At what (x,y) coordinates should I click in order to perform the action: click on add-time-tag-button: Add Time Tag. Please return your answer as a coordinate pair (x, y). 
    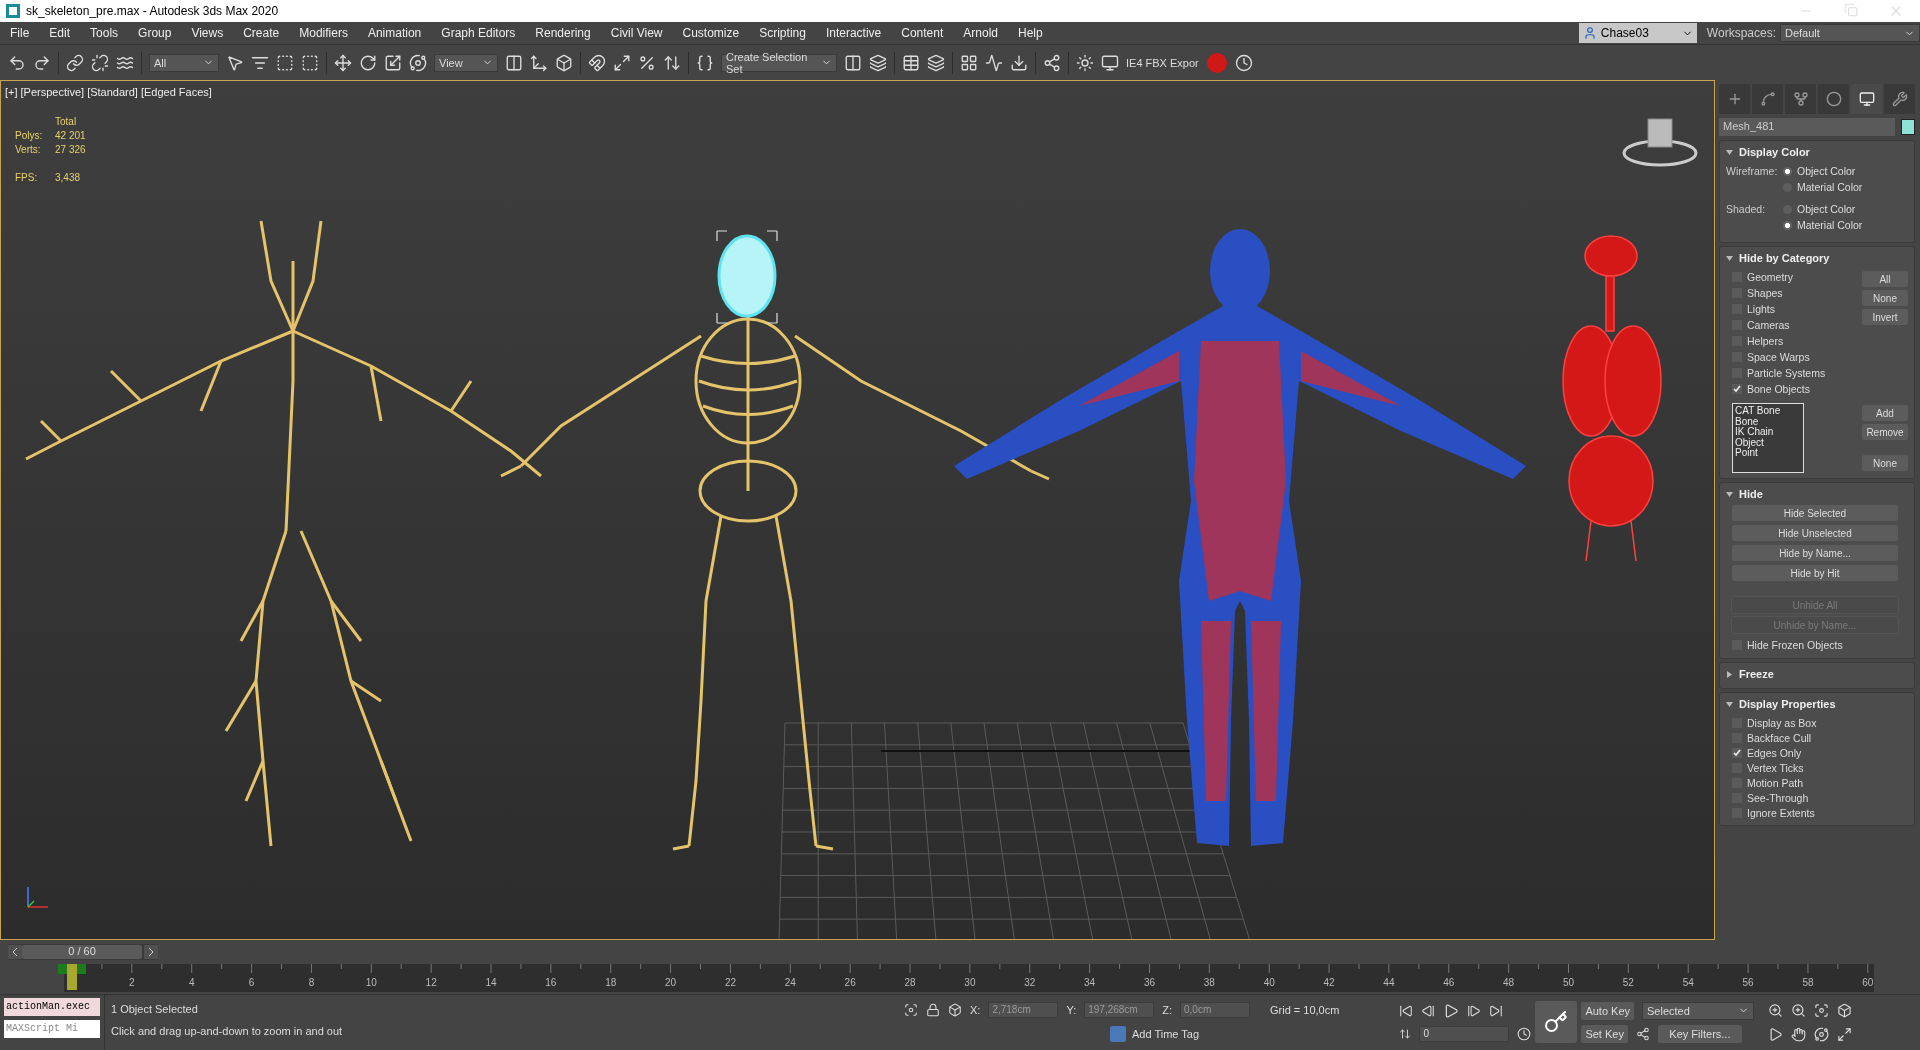
    Looking at the image, I should click on (1155, 1033).